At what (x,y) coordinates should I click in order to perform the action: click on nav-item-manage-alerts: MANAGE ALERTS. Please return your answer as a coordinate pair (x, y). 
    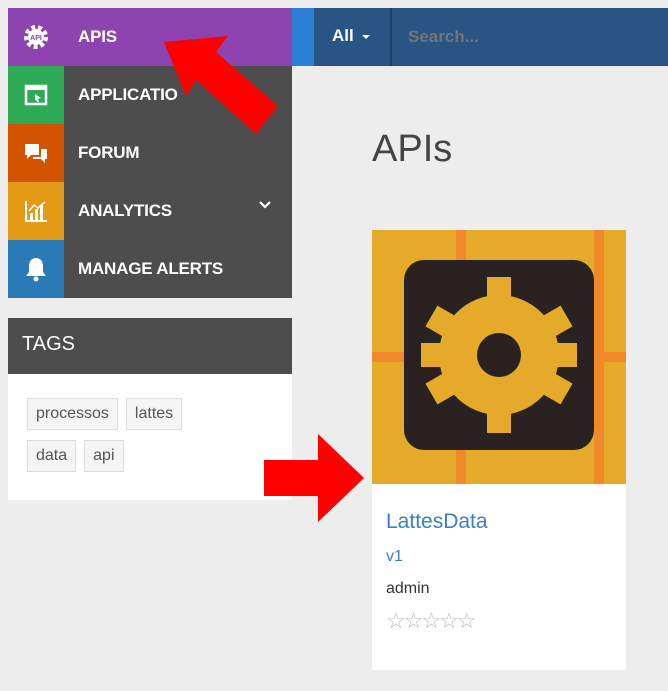
    Looking at the image, I should click on (150, 269).